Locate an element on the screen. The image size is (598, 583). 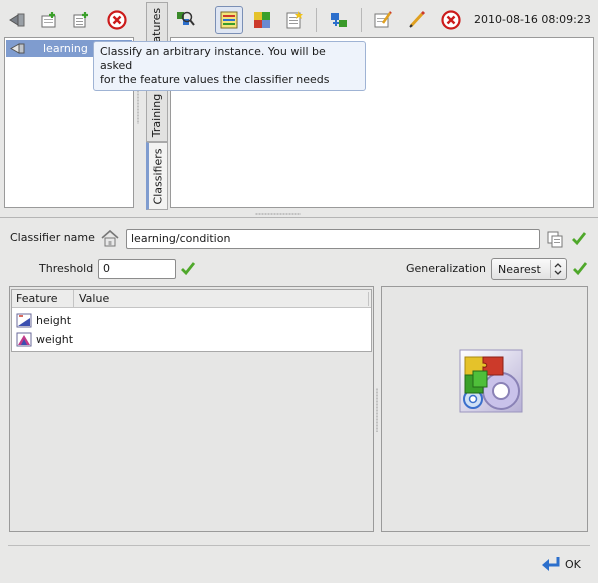
splitter-vertical-bottom is located at coordinates (377, 410).